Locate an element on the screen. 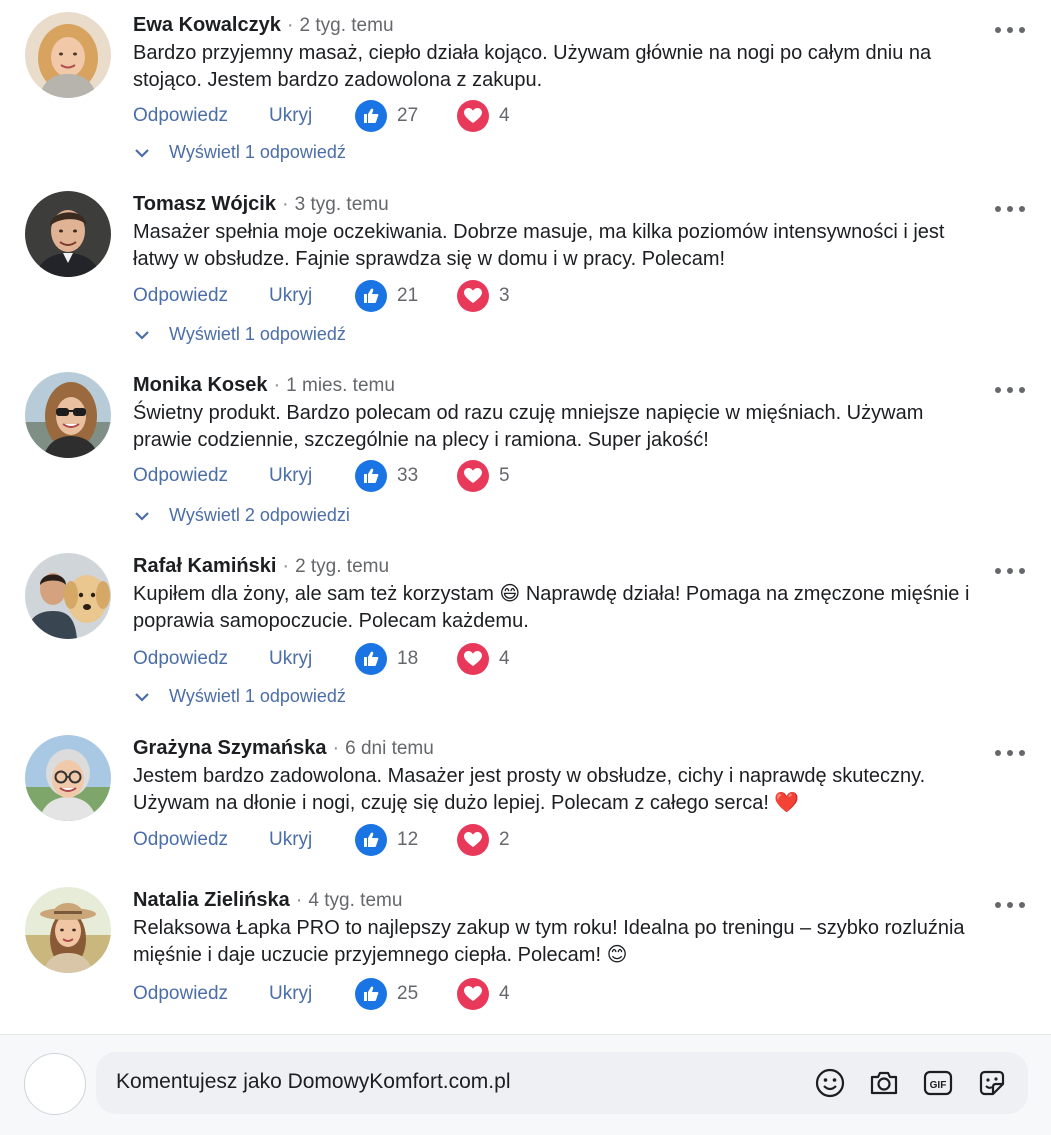 The height and width of the screenshot is (1135, 1051). author-name: Rafał Kamiński is located at coordinates (204, 566).